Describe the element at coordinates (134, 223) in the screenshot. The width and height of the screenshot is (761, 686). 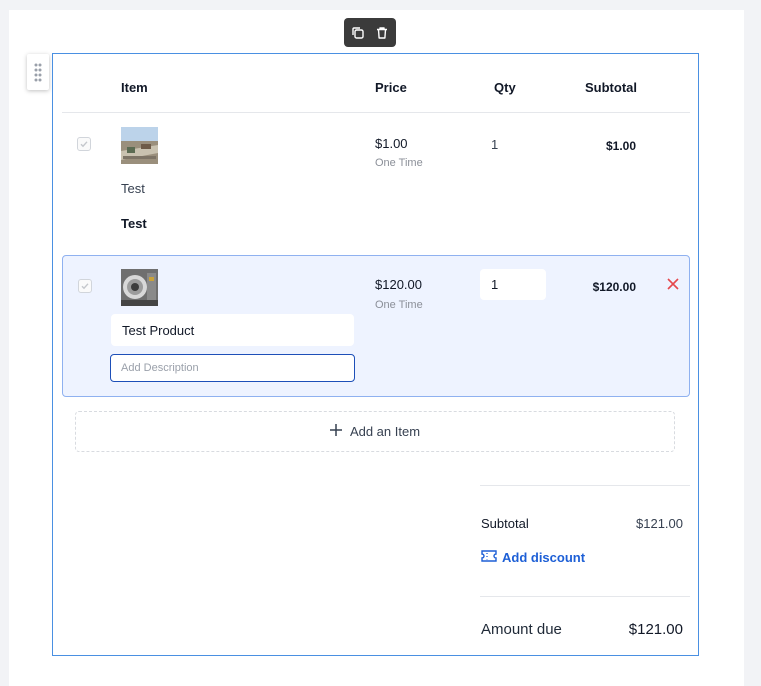
I see `item-description: Test` at that location.